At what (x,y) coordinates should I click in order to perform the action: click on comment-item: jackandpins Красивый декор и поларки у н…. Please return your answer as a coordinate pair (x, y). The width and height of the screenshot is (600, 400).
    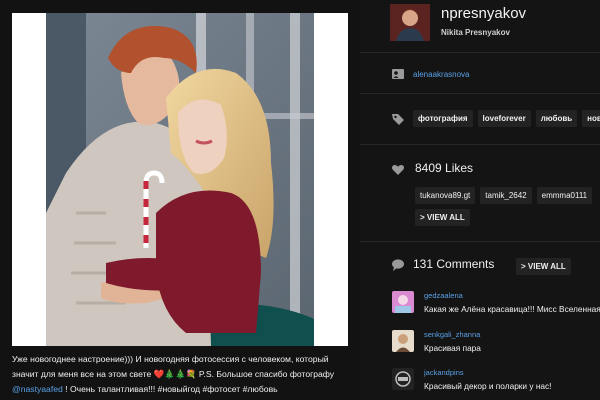
    Looking at the image, I should click on (496, 383).